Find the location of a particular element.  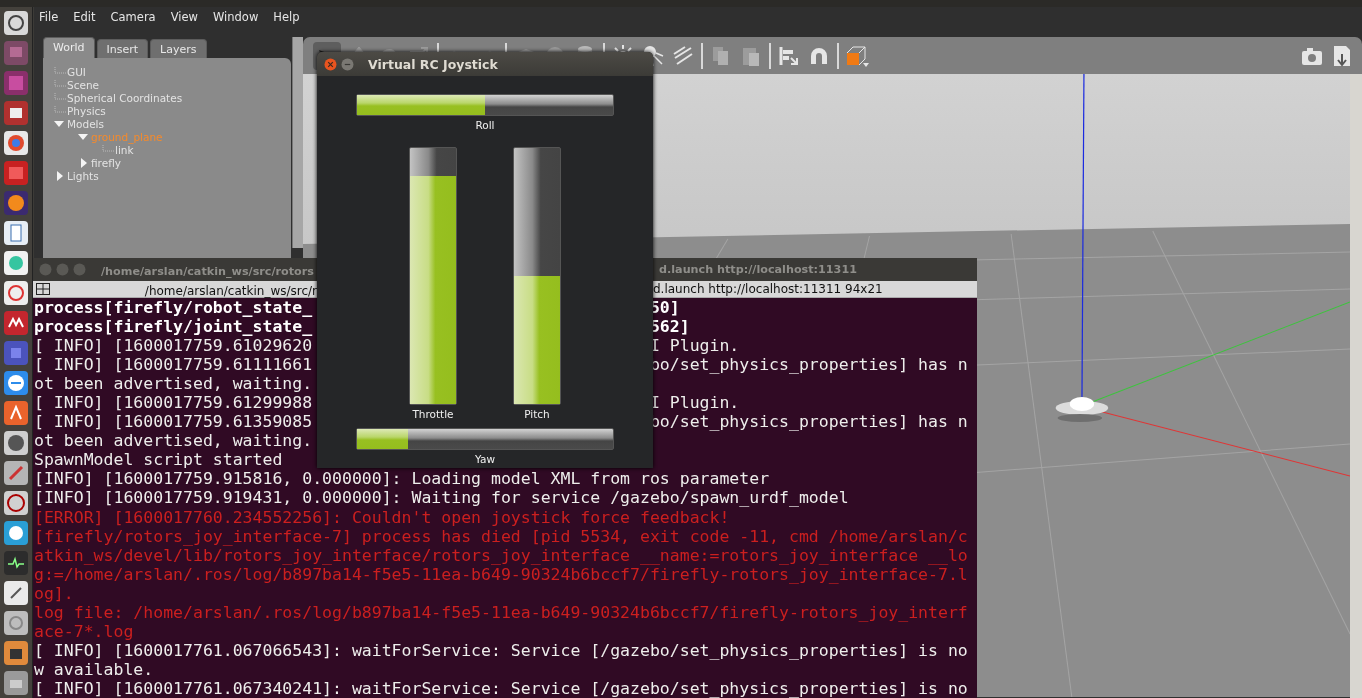

terminal-text: w available. is located at coordinates (94, 669).